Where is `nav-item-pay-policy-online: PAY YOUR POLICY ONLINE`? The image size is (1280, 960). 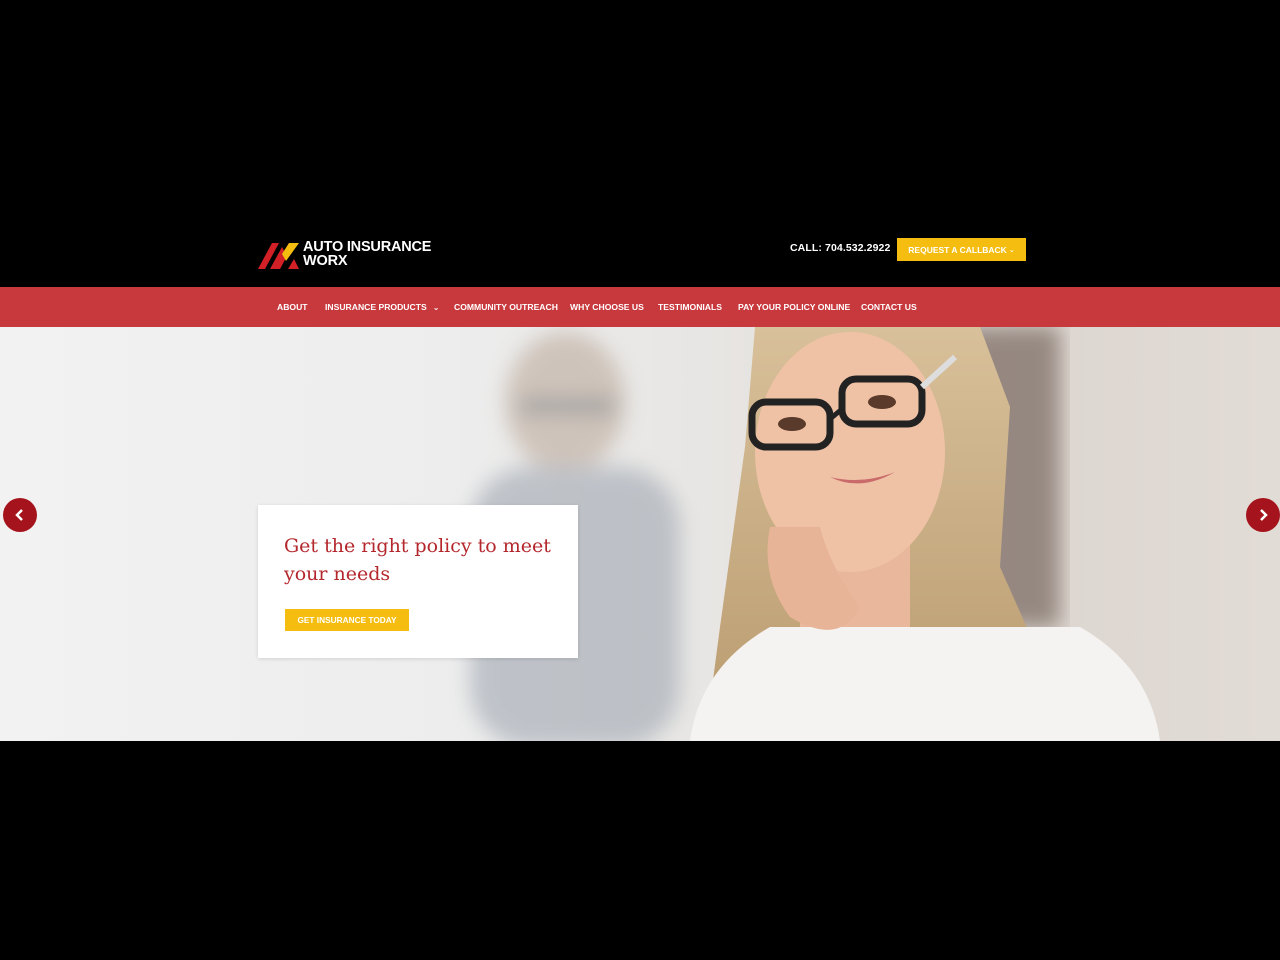 nav-item-pay-policy-online: PAY YOUR POLICY ONLINE is located at coordinates (794, 307).